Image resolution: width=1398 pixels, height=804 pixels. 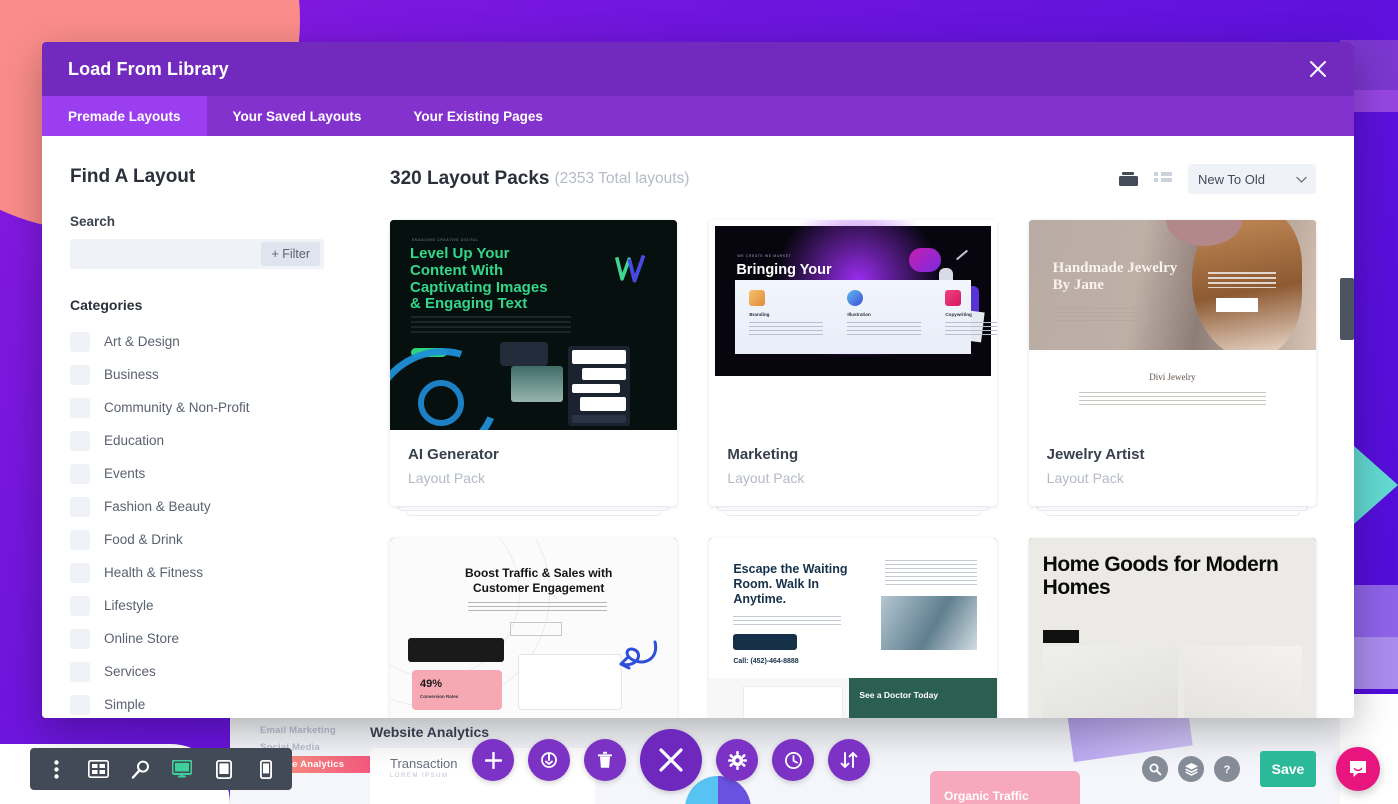 I want to click on category-item: Business, so click(x=197, y=374).